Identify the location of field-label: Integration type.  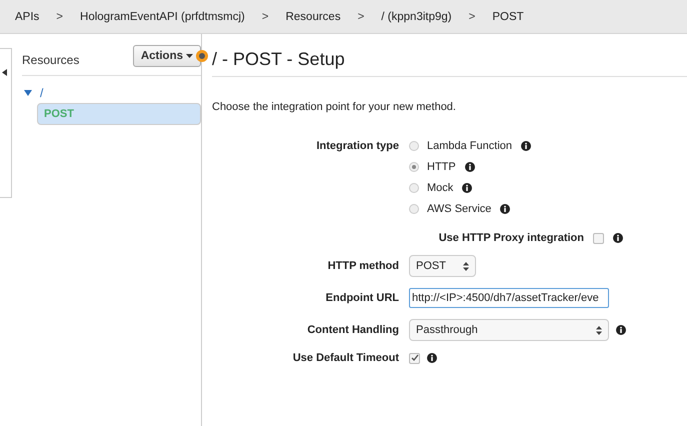
(357, 147).